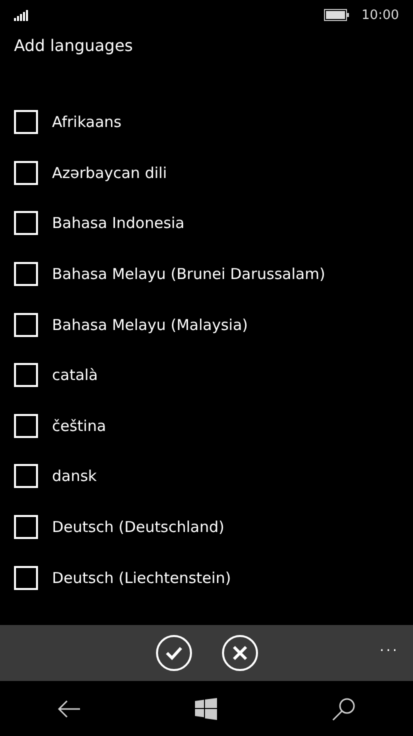 The image size is (413, 736). Describe the element at coordinates (73, 45) in the screenshot. I see `page-title: Add languages` at that location.